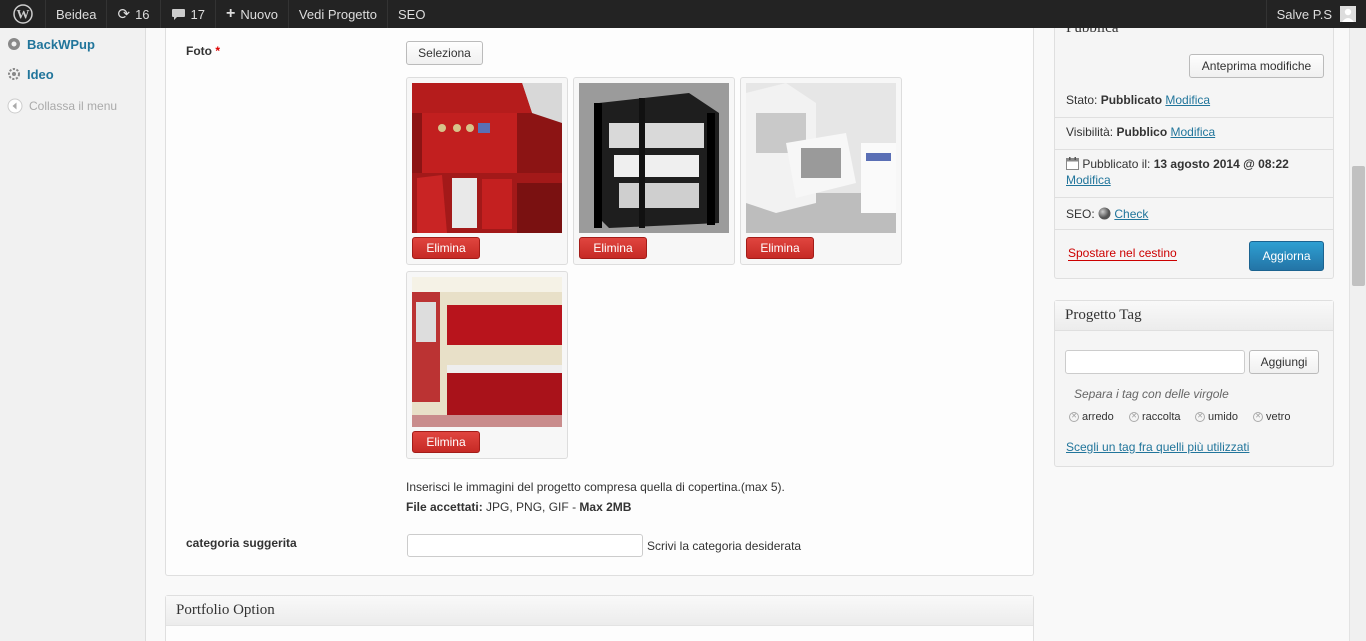  Describe the element at coordinates (1278, 417) in the screenshot. I see `tag-label: vetro` at that location.